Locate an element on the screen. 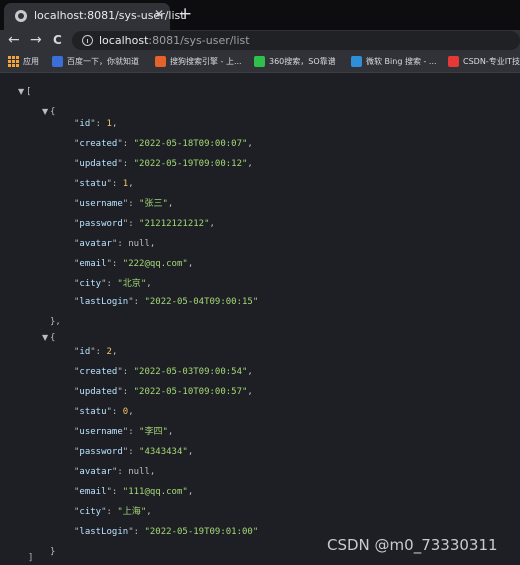 This screenshot has height=565, width=520. json-property: "id": 1, is located at coordinates (95, 124).